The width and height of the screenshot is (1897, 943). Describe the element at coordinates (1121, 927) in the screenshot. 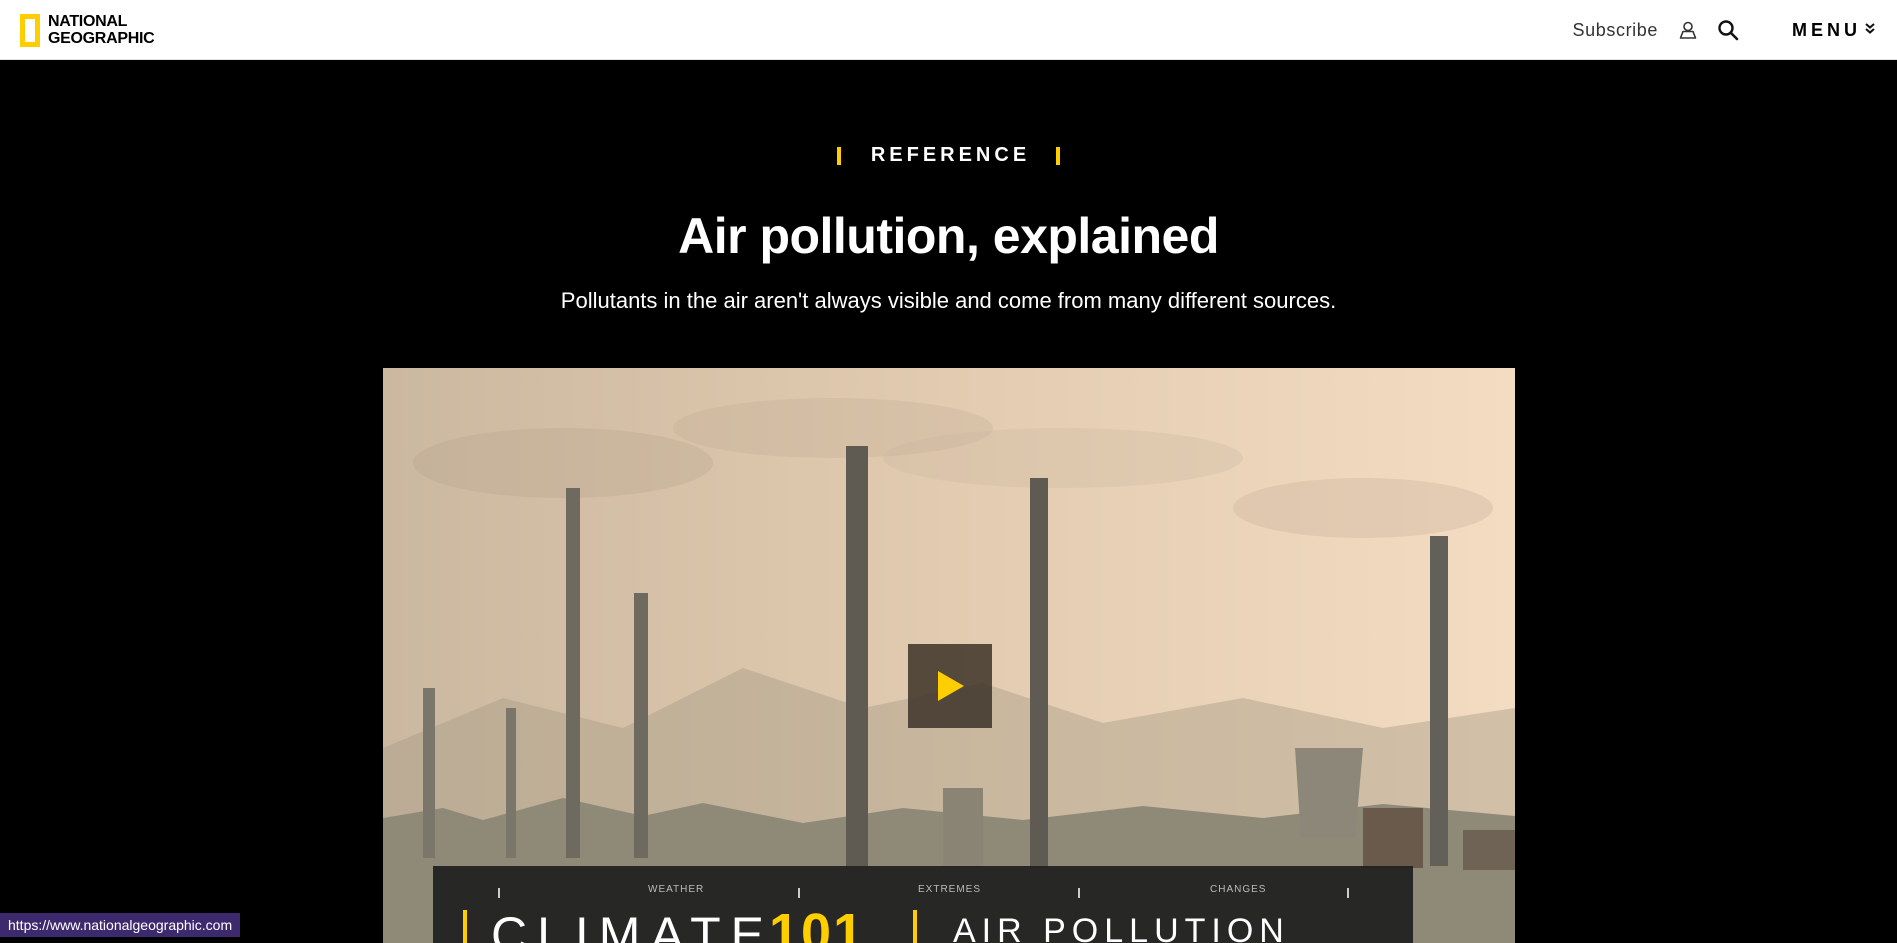

I see `banner-topic: AIR POLLUTION` at that location.